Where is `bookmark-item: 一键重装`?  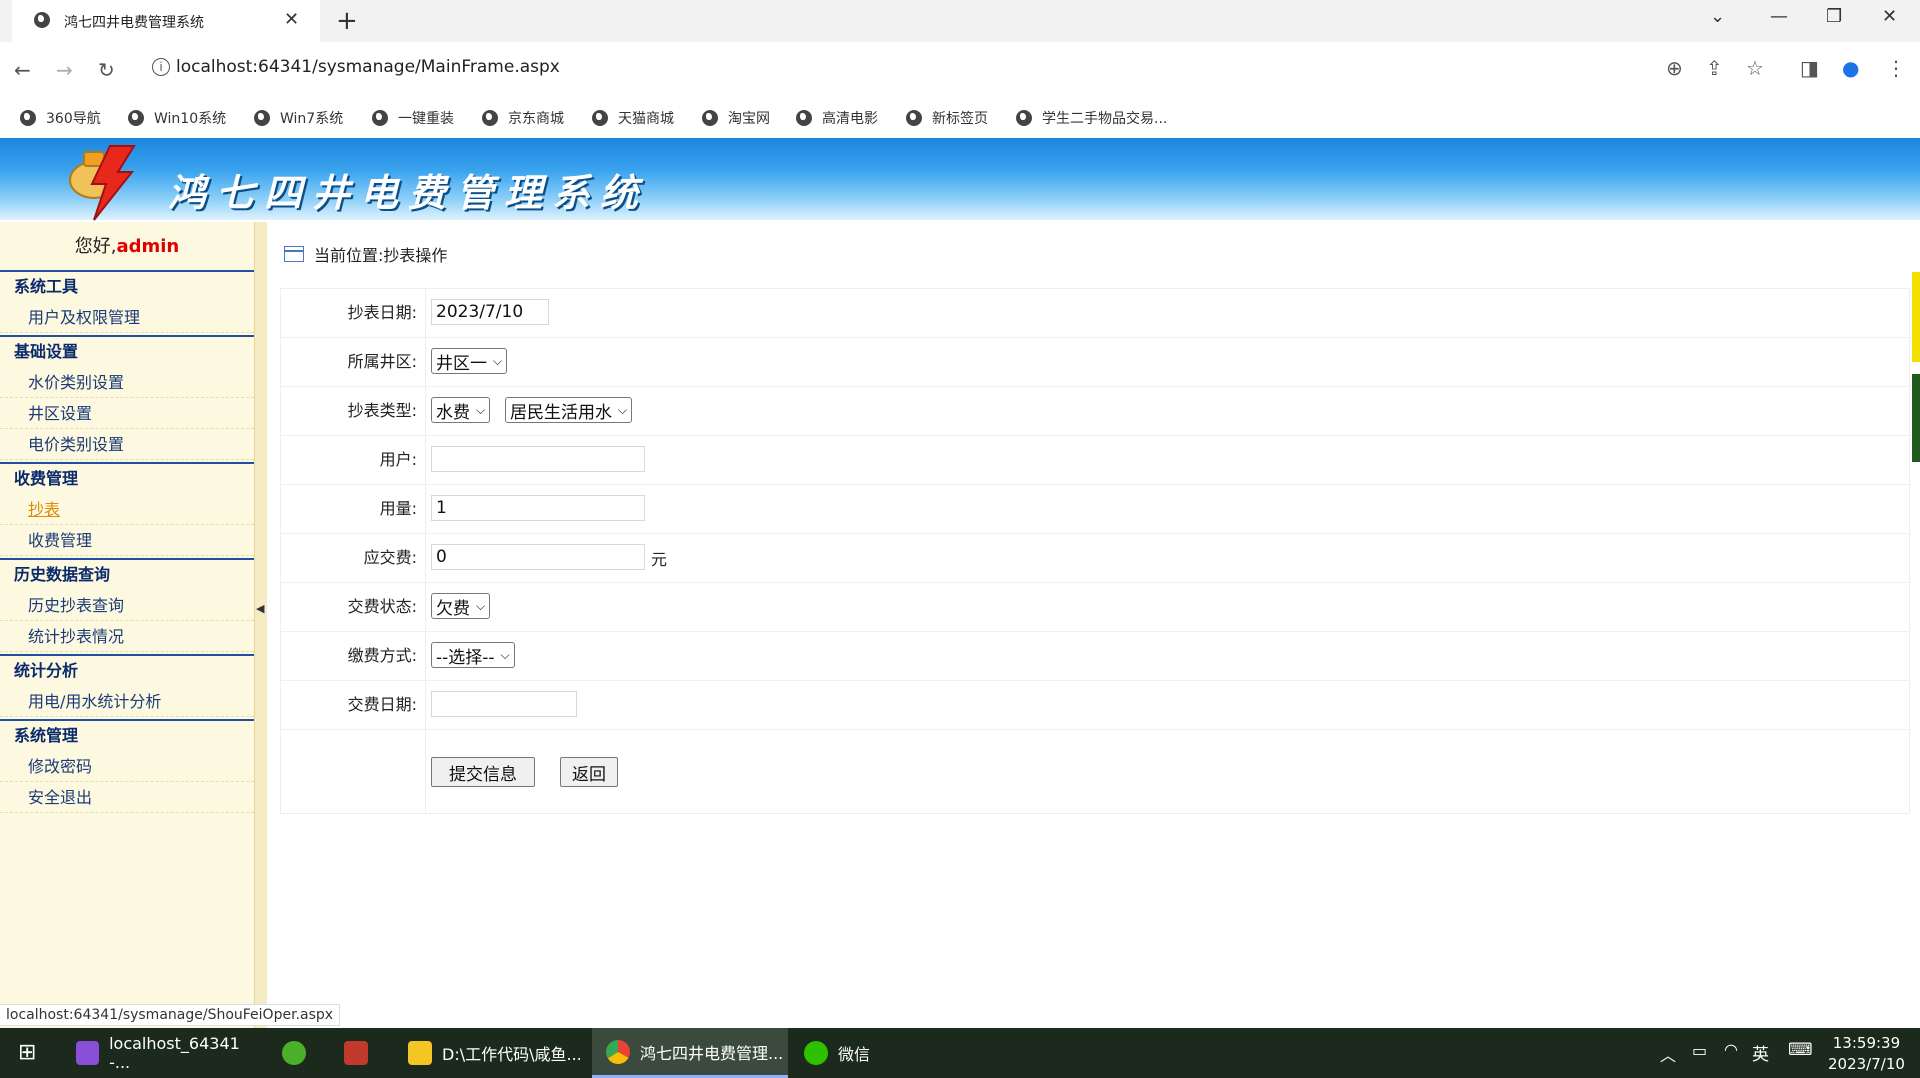 bookmark-item: 一键重装 is located at coordinates (413, 118).